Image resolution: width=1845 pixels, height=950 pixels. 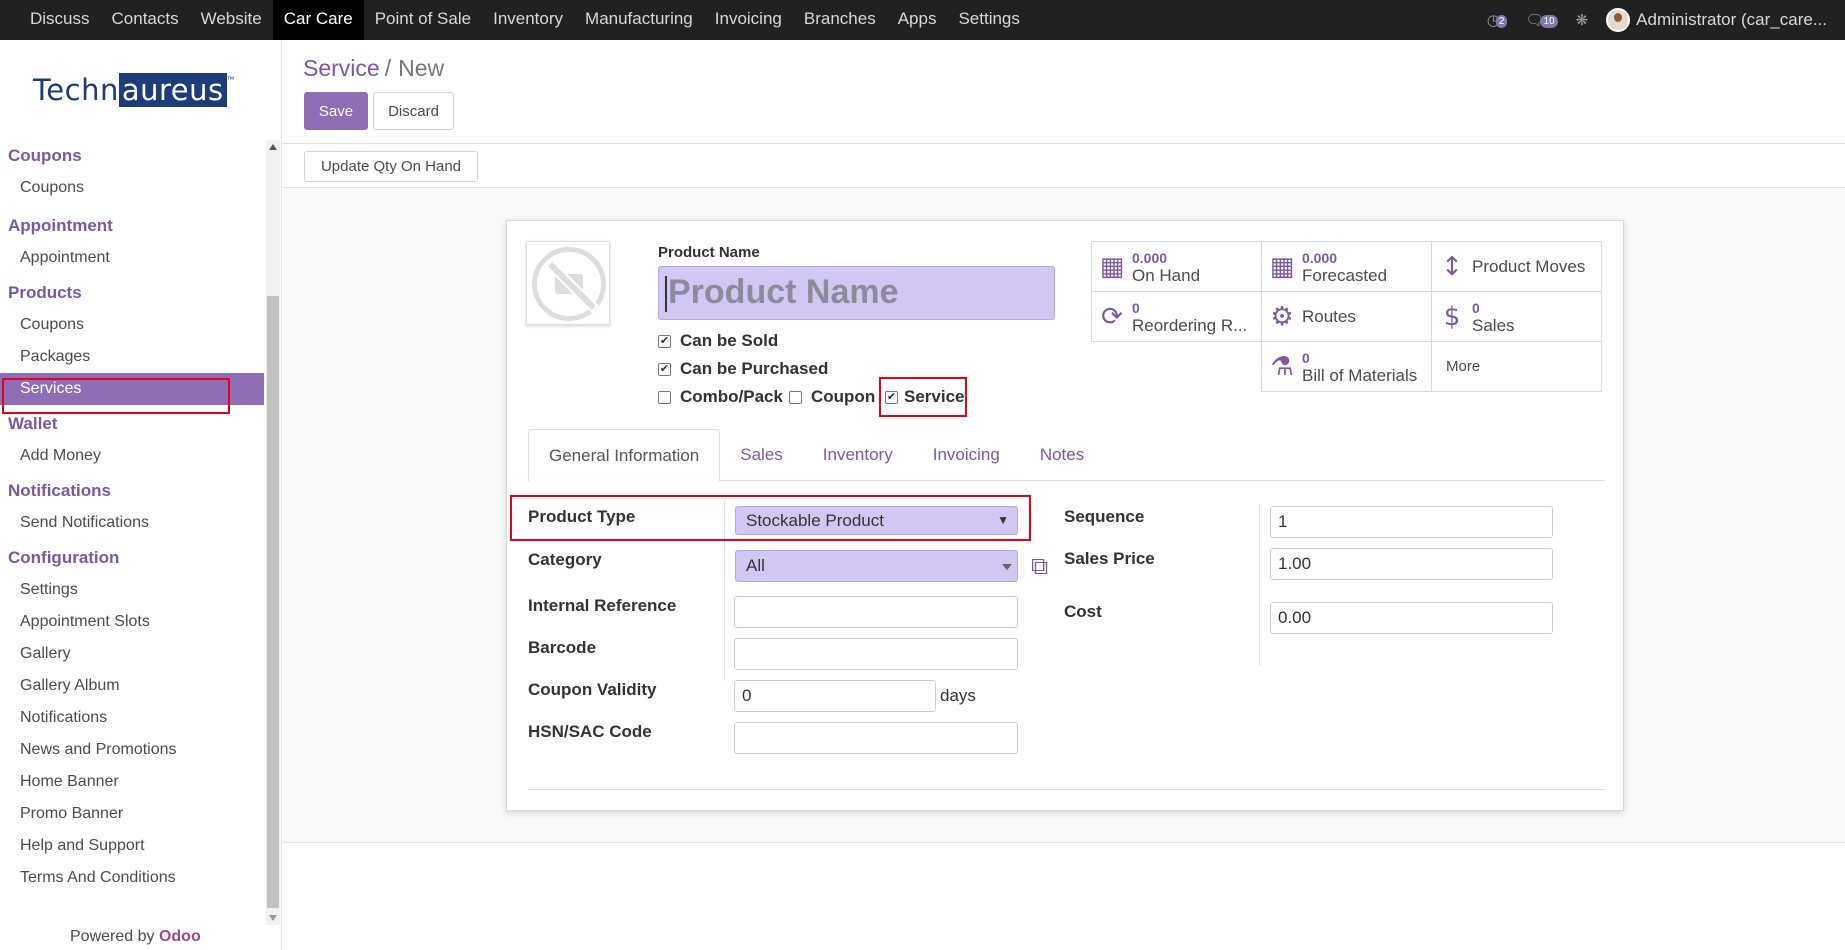 I want to click on discard-button: Discard, so click(x=413, y=111).